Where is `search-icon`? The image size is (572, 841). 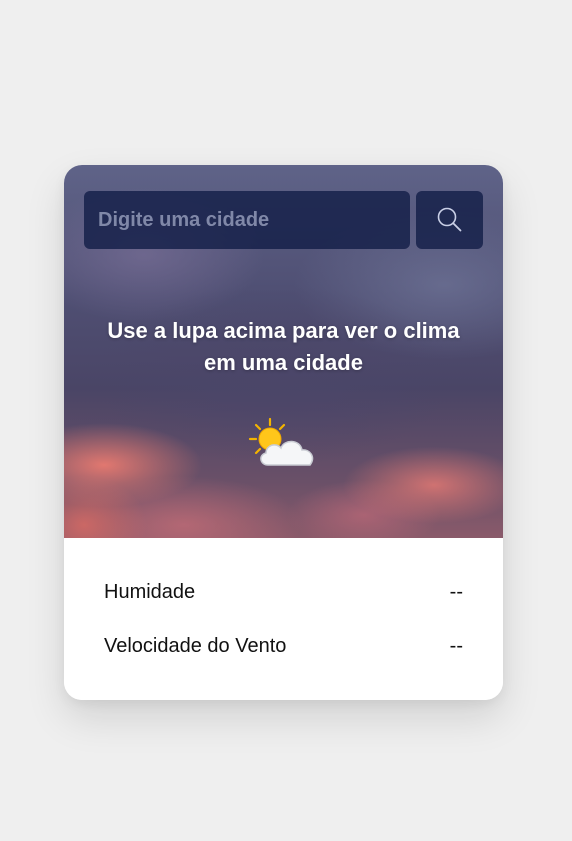
search-icon is located at coordinates (449, 219).